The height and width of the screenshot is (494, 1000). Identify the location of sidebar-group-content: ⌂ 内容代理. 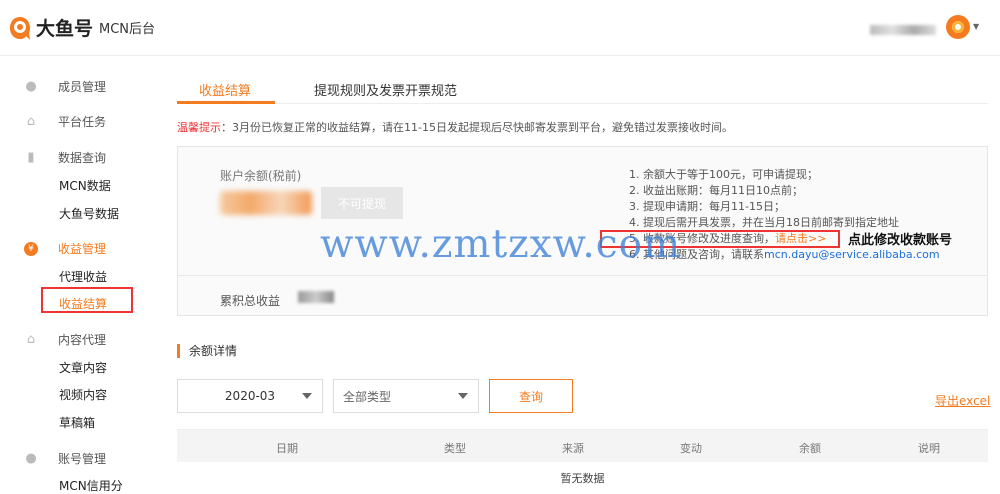
(65, 339).